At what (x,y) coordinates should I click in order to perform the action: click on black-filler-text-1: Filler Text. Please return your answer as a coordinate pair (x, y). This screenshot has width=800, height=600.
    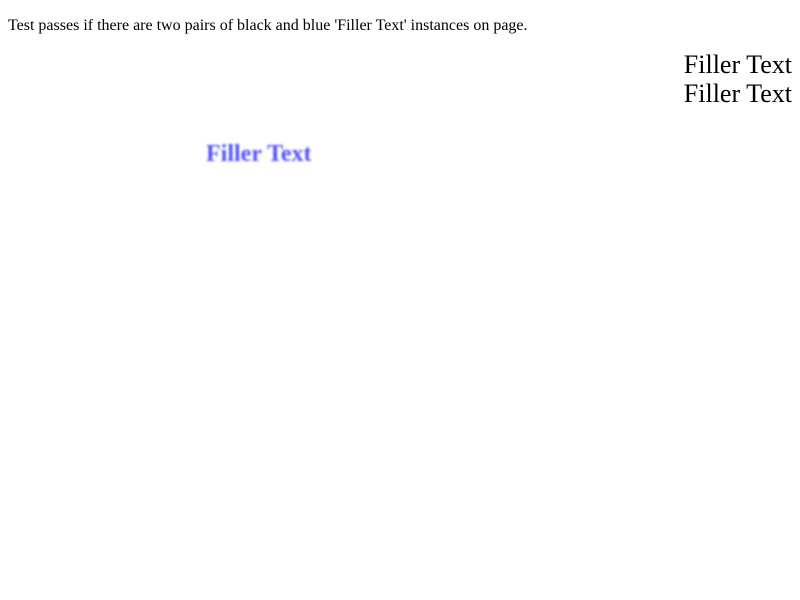
    Looking at the image, I should click on (737, 64).